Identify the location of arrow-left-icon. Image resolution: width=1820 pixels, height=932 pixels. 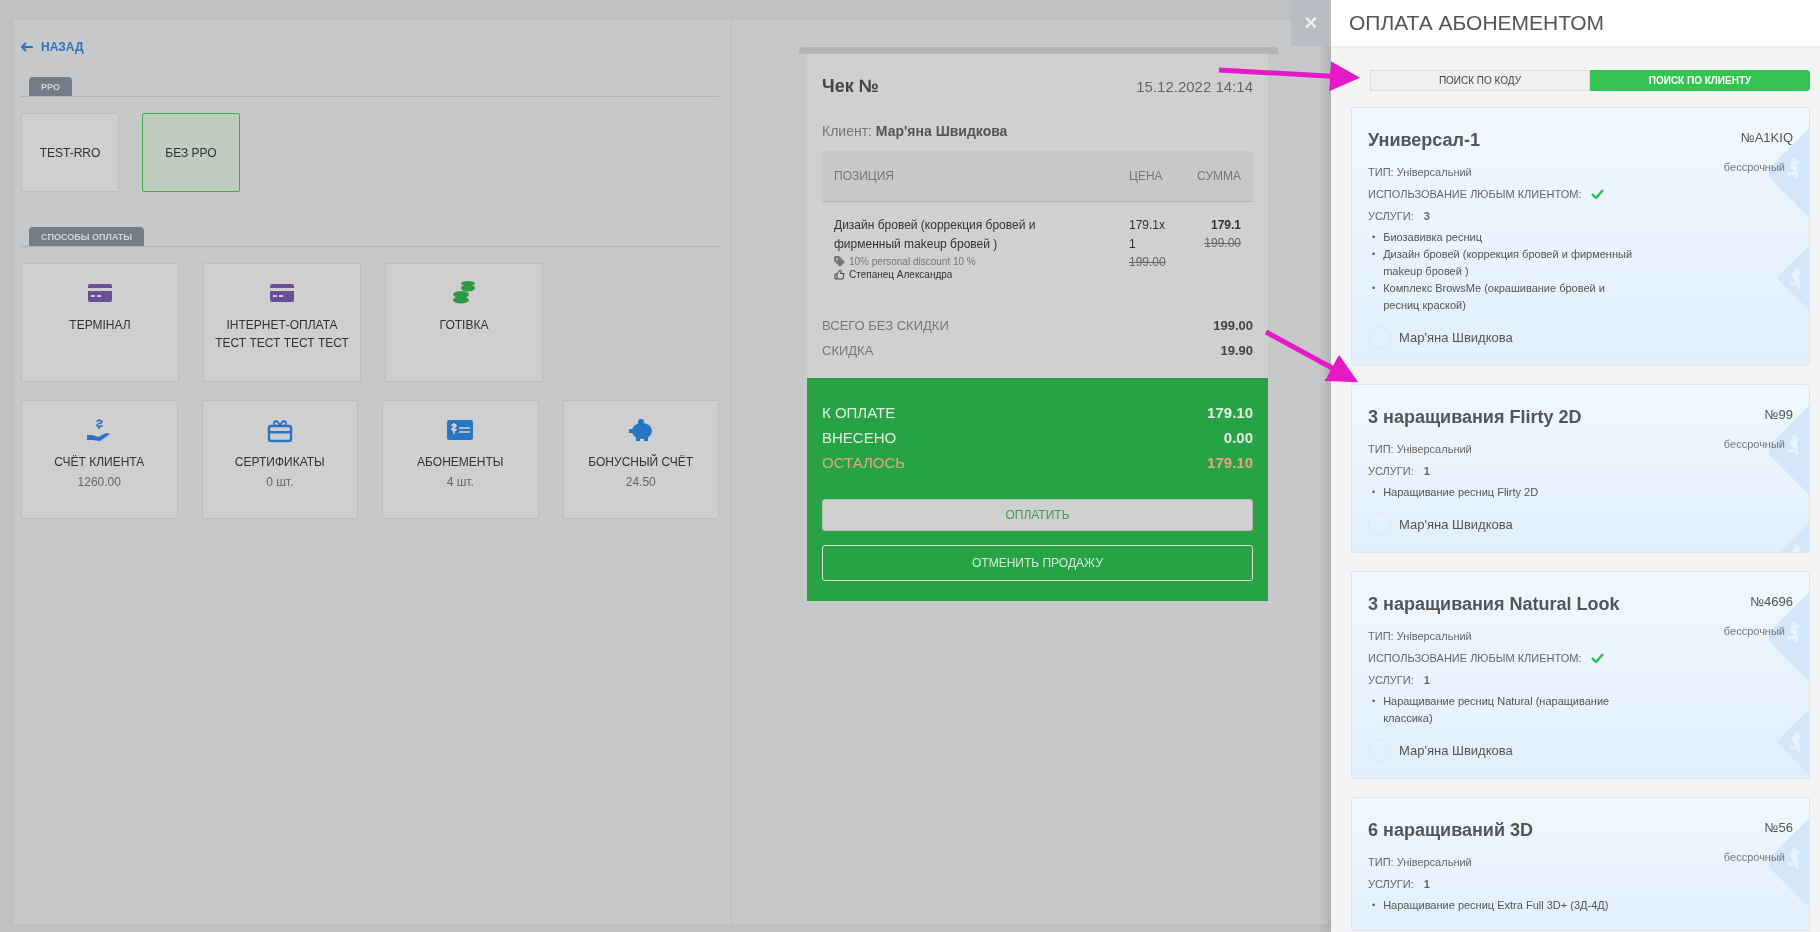
(27, 47).